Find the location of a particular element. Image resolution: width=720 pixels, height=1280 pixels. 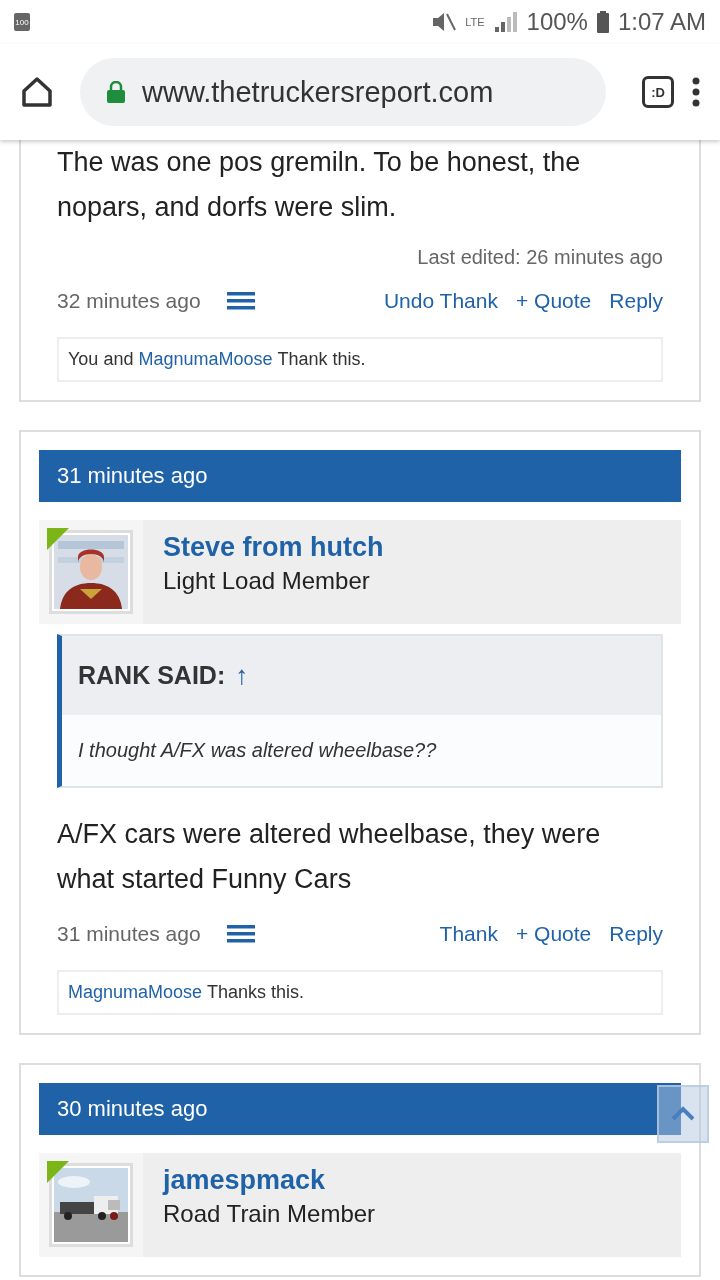

network-type-label: LTE is located at coordinates (475, 22).